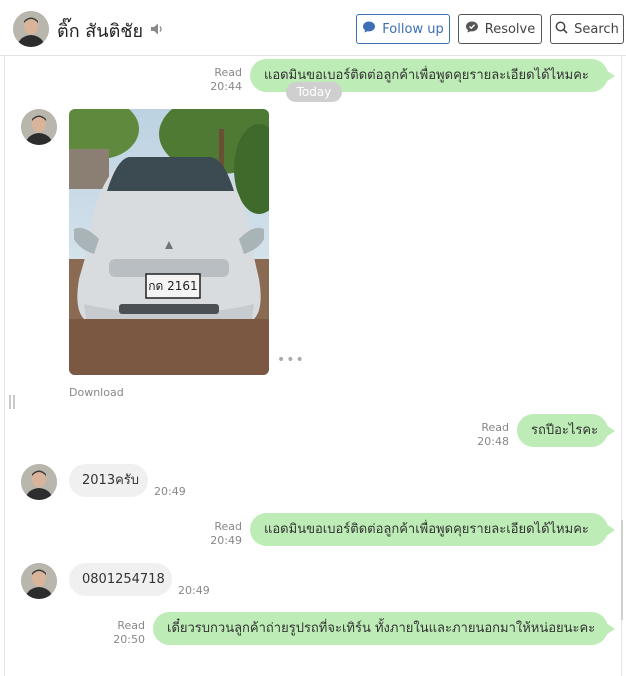  Describe the element at coordinates (493, 441) in the screenshot. I see `message-time: 20:48` at that location.